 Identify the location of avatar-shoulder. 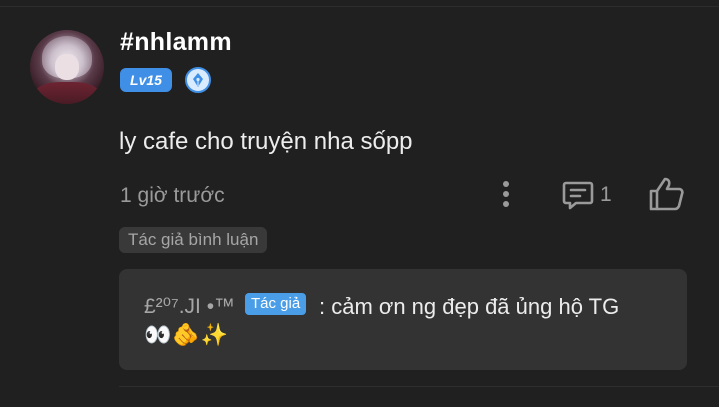
(67, 93).